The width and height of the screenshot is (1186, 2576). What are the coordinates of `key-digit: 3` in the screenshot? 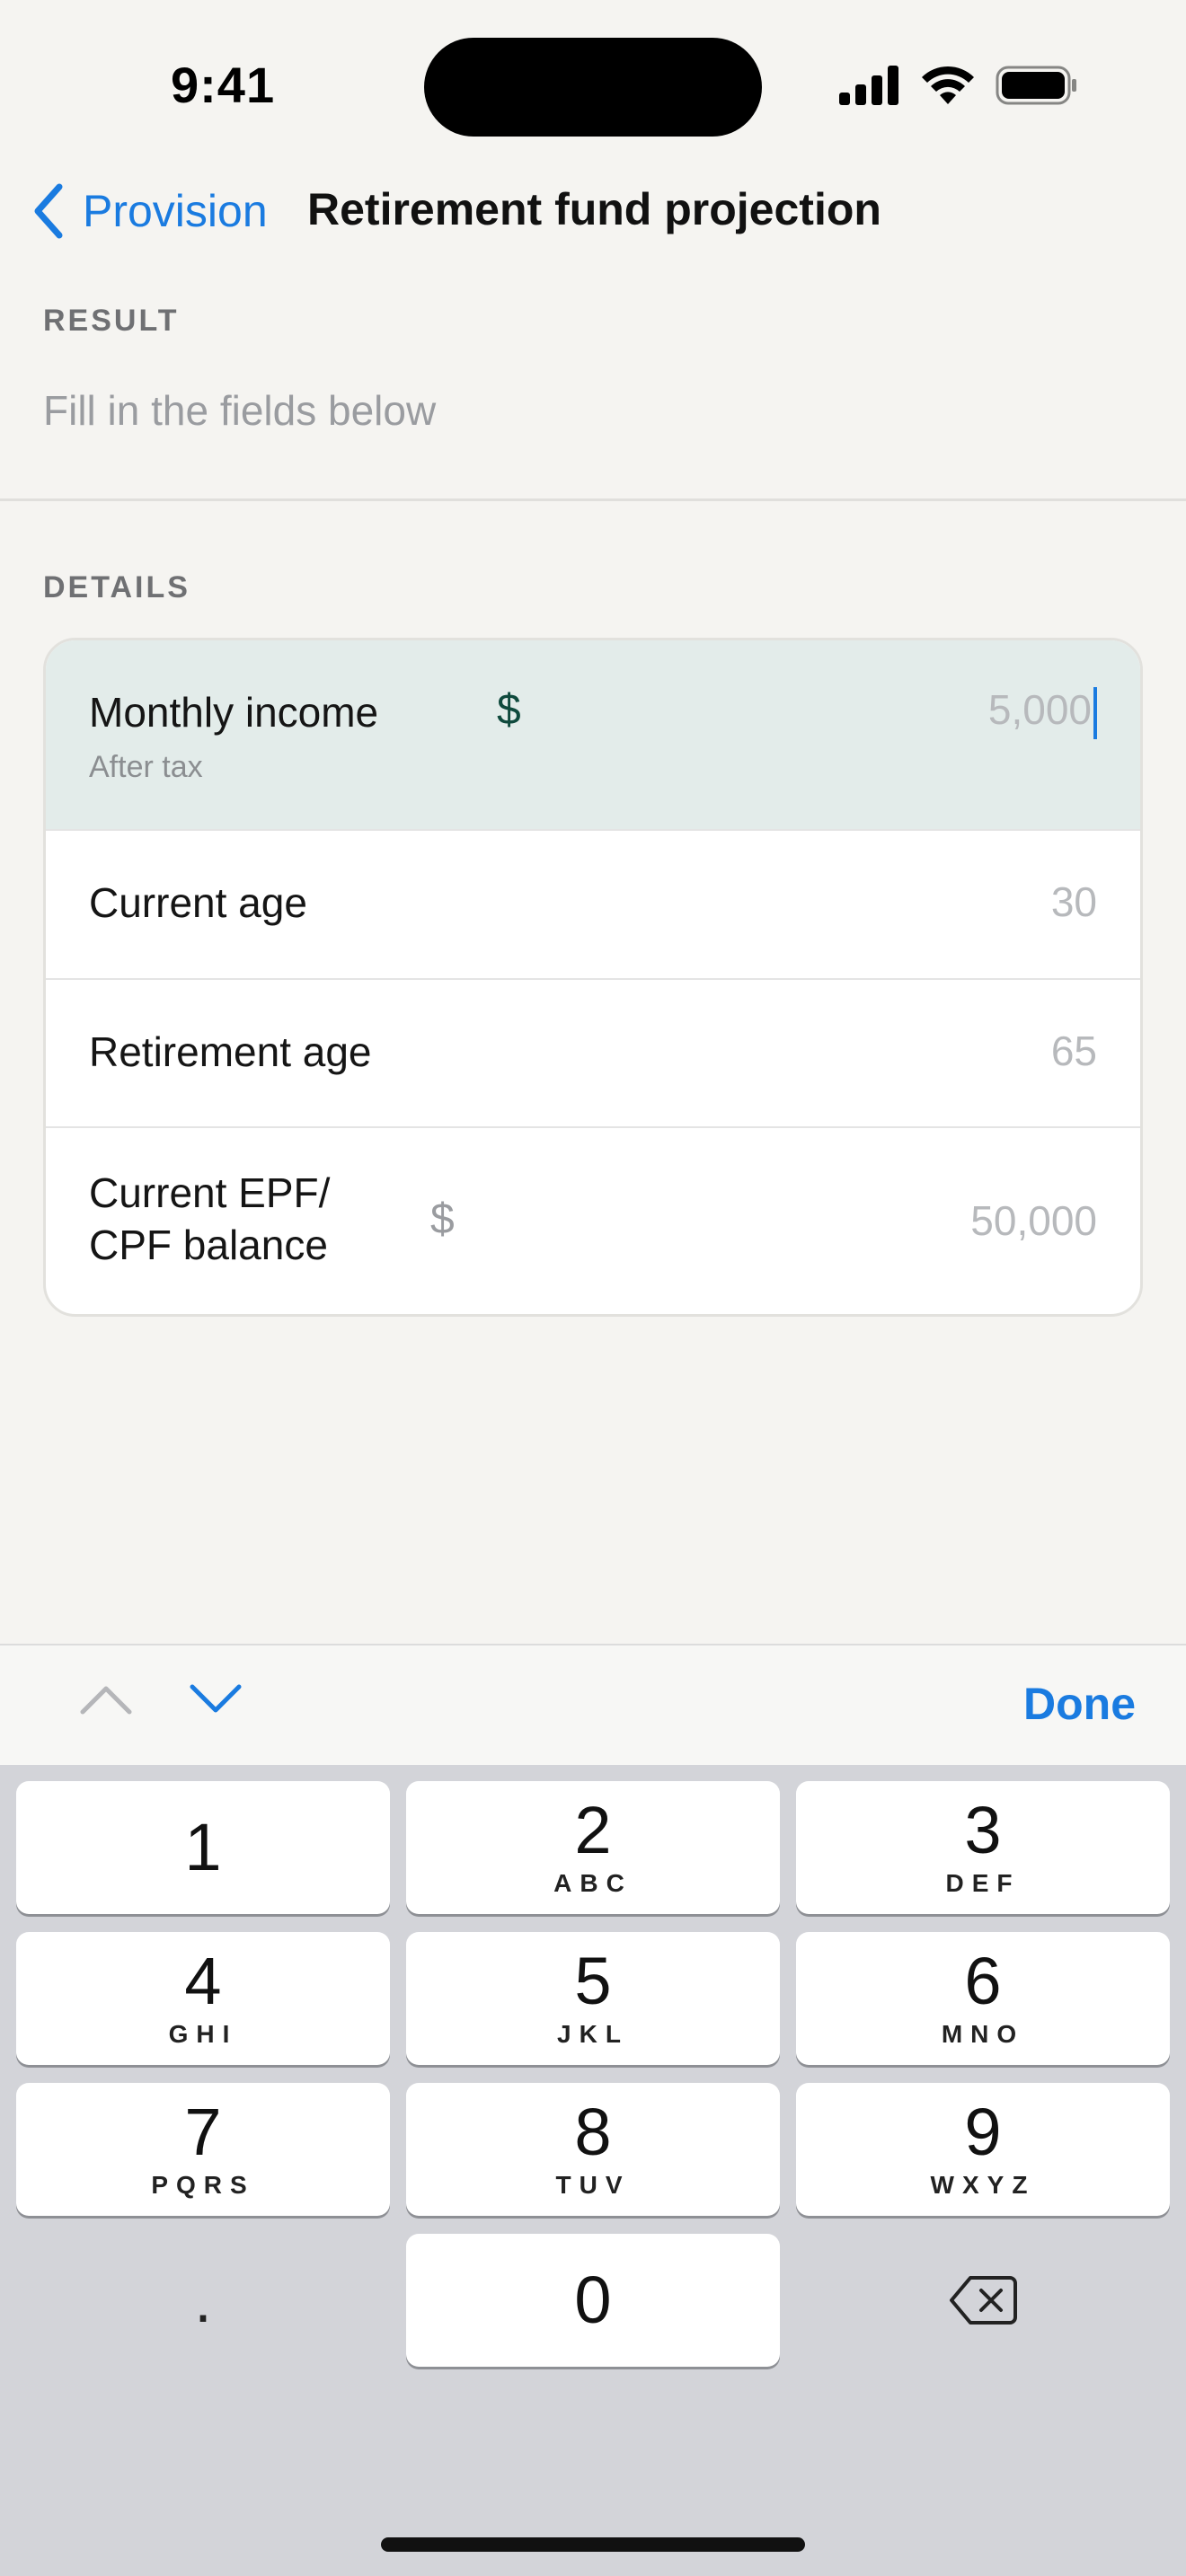 It's located at (983, 1830).